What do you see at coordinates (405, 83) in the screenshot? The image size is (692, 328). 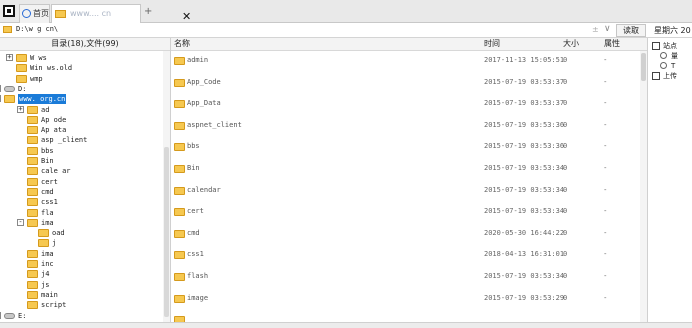 I see `file-row: App_Code 2015-07-19 03:53:37 0 -` at bounding box center [405, 83].